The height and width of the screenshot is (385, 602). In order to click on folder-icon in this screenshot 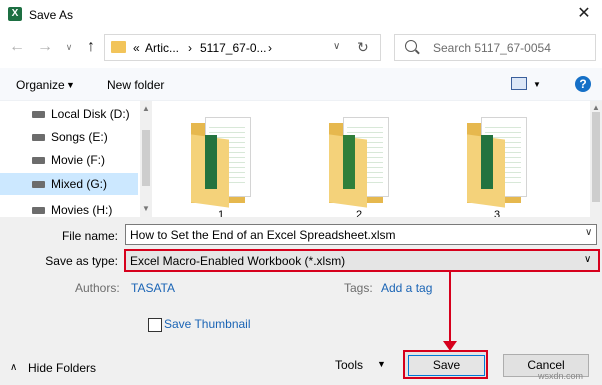, I will do `click(118, 47)`.